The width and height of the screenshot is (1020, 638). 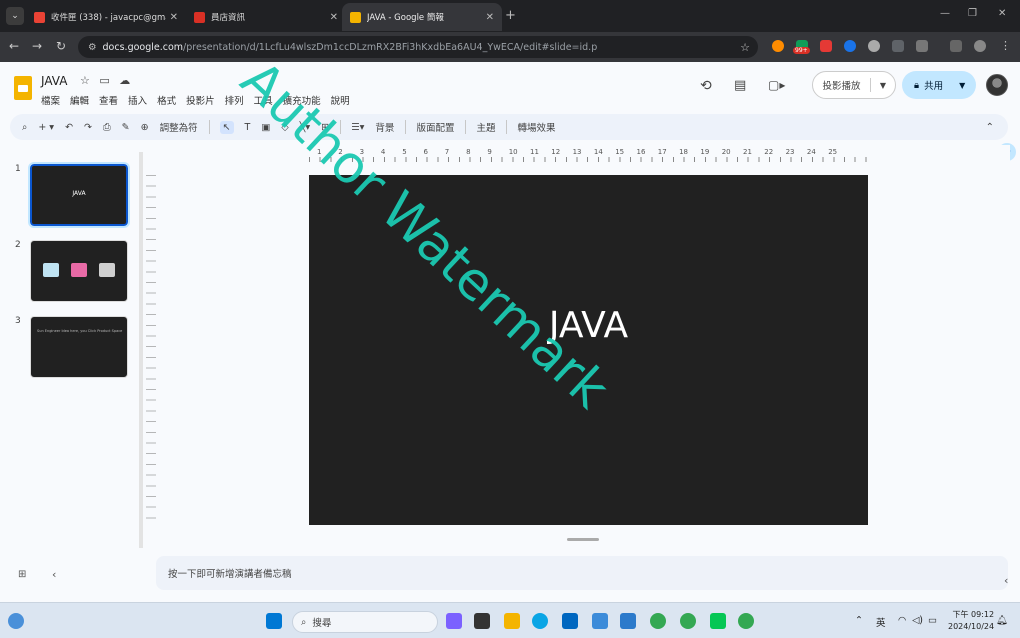 What do you see at coordinates (881, 622) in the screenshot?
I see `ime-indicator: 英` at bounding box center [881, 622].